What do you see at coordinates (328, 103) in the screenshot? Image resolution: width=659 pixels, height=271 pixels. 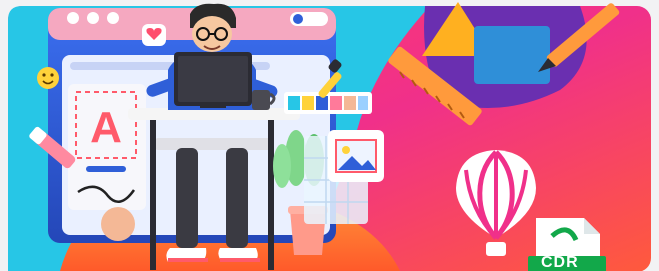 I see `color-palette-swatches` at bounding box center [328, 103].